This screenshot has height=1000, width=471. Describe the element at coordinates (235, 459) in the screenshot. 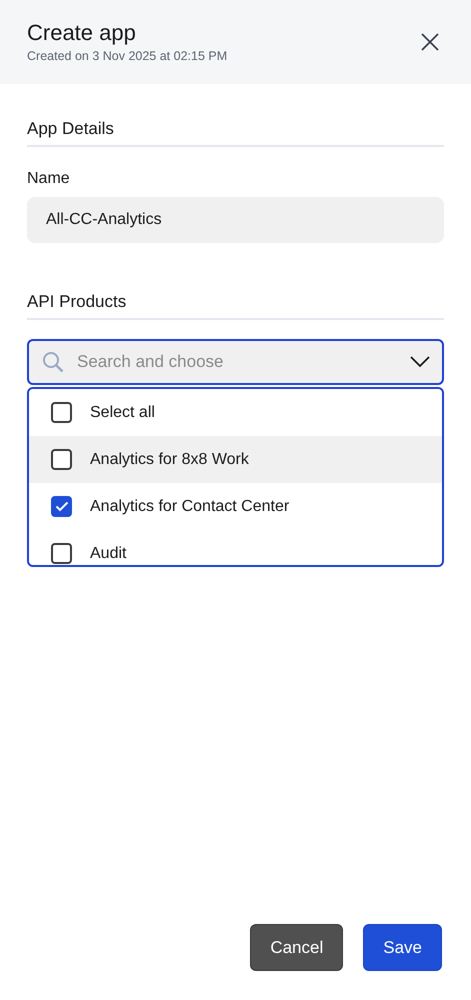

I see `option-row: Analytics for 8x8 Work` at that location.